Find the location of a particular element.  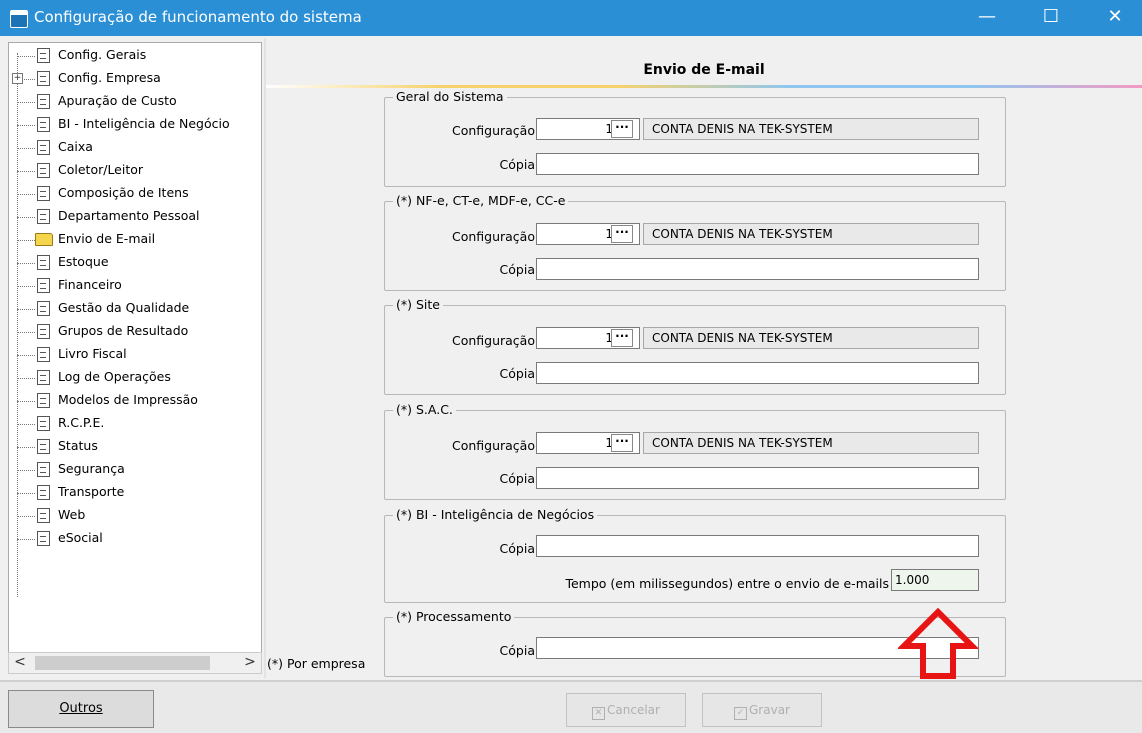

footnote: (*) Por empresa is located at coordinates (316, 663).